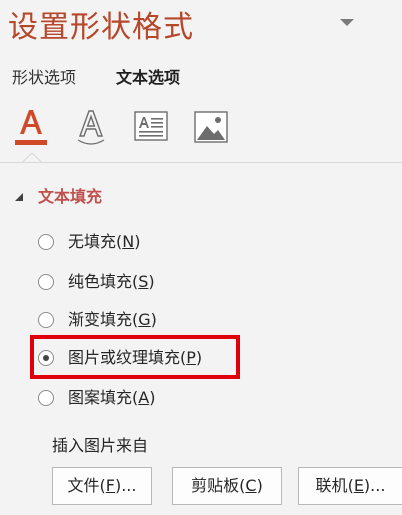 The image size is (402, 515). I want to click on collapse-triangle-icon, so click(19, 197).